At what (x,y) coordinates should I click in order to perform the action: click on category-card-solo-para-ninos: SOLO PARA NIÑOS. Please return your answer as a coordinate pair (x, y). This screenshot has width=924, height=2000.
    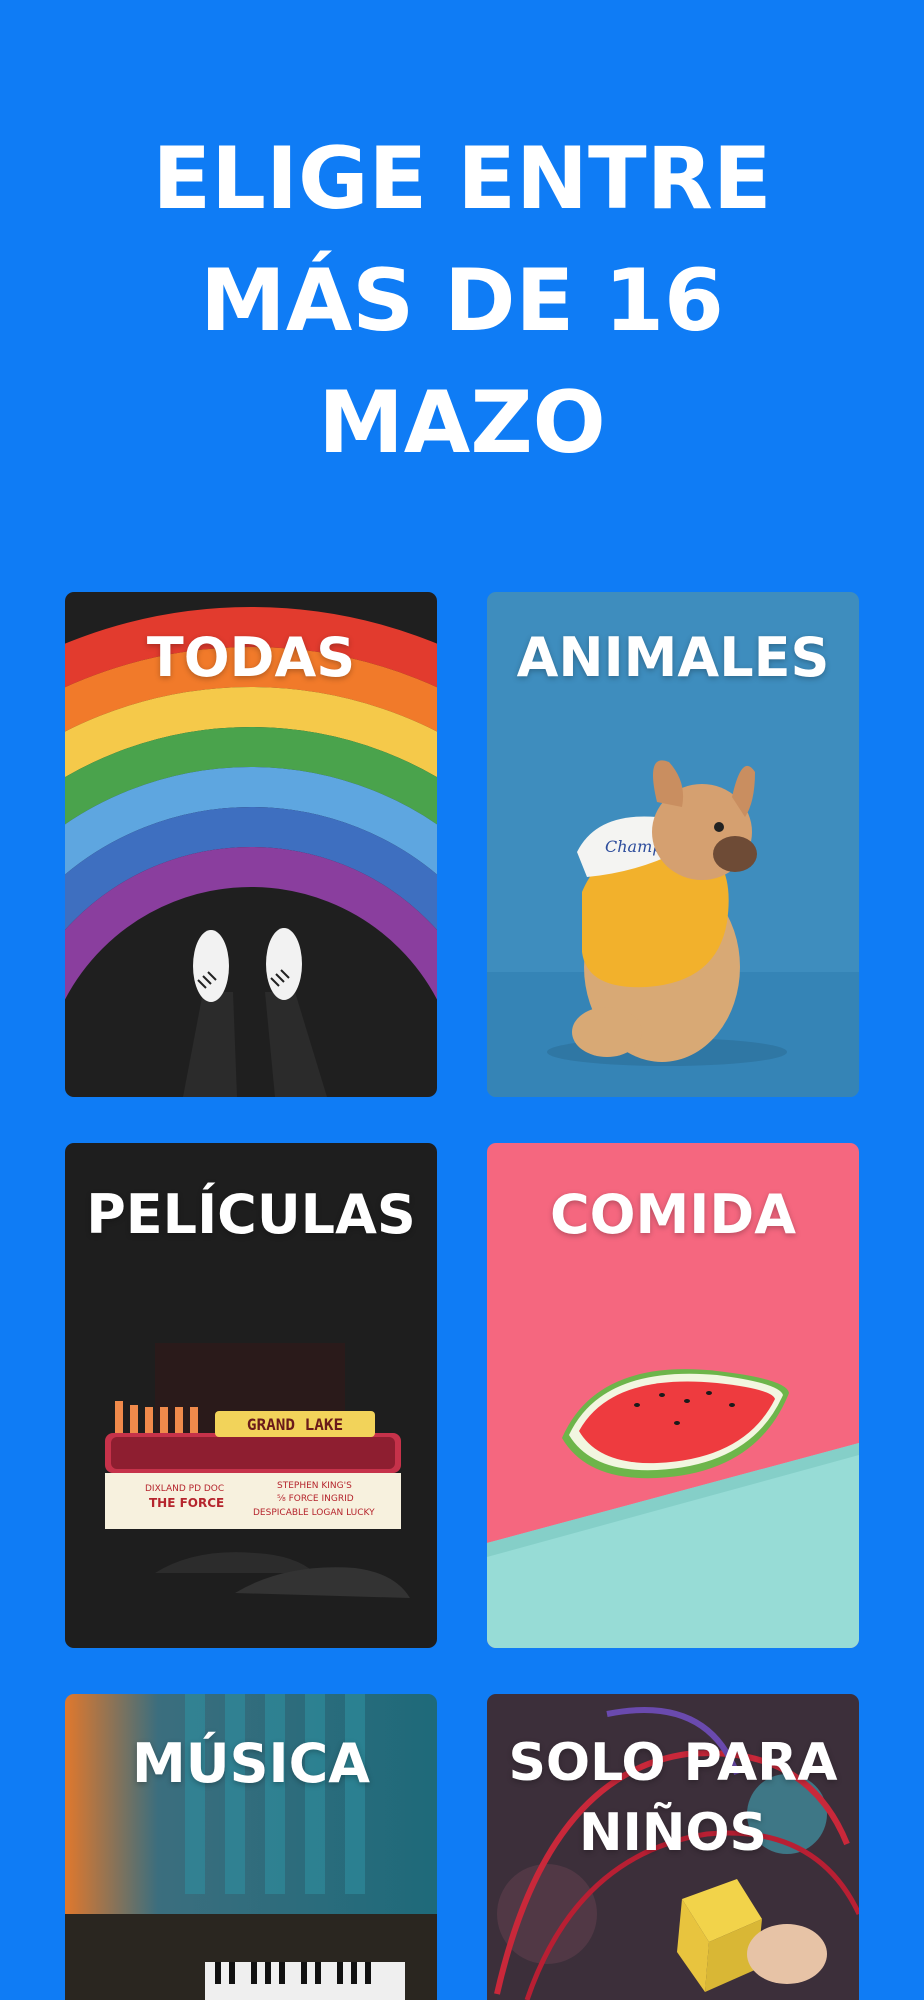
    Looking at the image, I should click on (673, 1847).